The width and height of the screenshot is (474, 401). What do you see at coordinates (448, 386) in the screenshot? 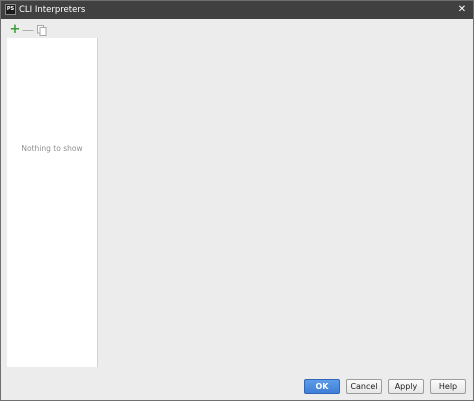
I see `help-button: Help` at bounding box center [448, 386].